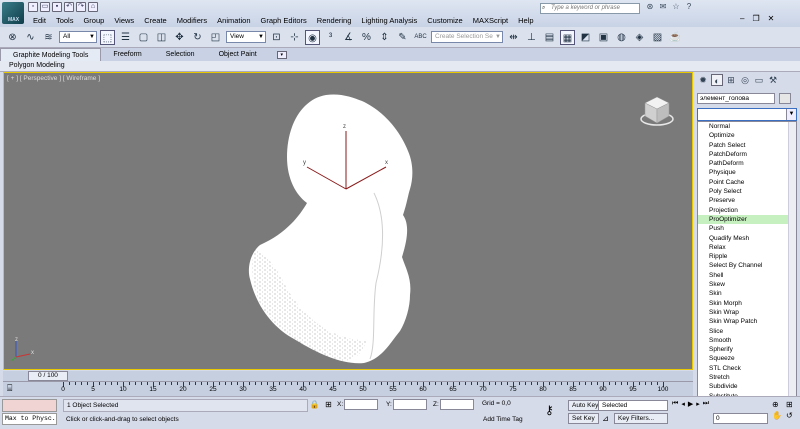  I want to click on align-icon: ⊥, so click(531, 37).